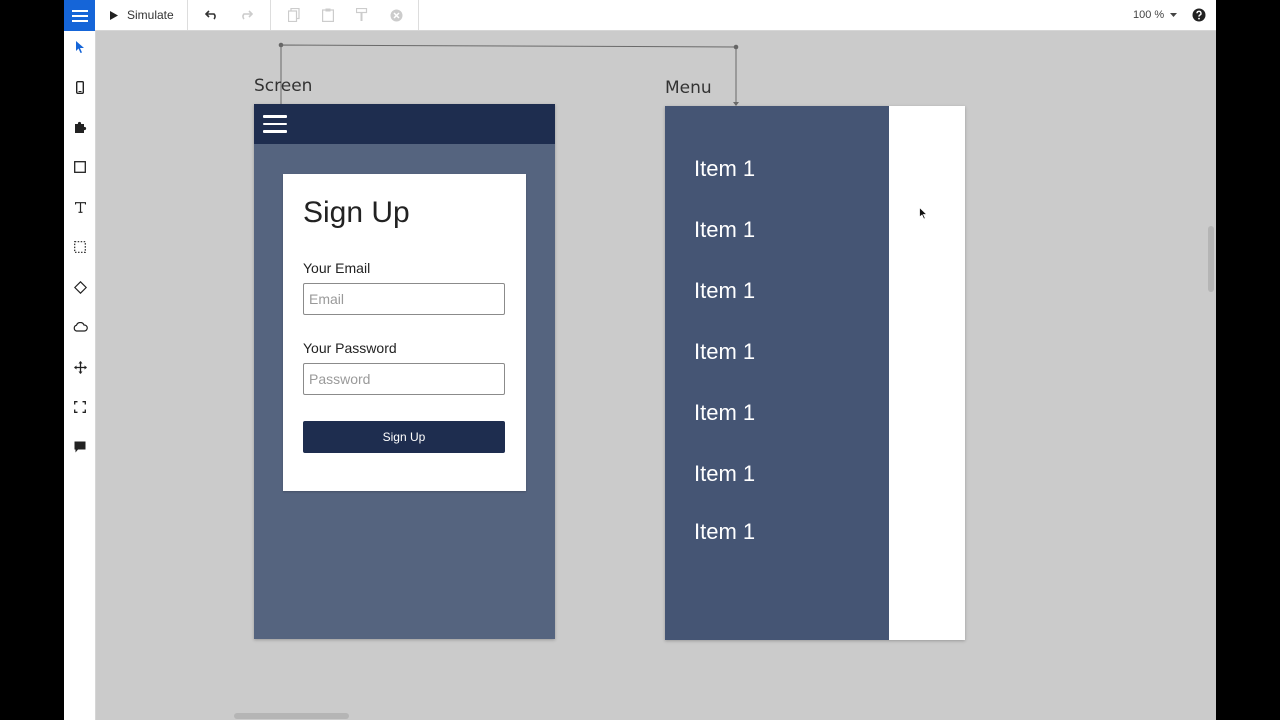 Image resolution: width=1280 pixels, height=720 pixels. Describe the element at coordinates (404, 332) in the screenshot. I see `signup-card: Sign Up Your Email Your Password Sign Up` at that location.